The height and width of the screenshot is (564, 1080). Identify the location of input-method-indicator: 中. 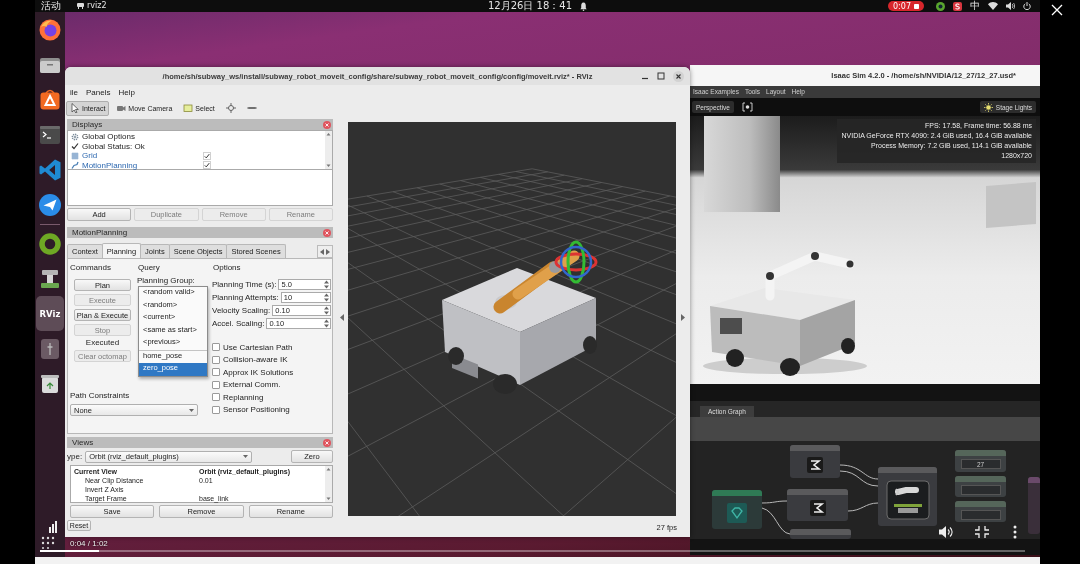
(975, 6).